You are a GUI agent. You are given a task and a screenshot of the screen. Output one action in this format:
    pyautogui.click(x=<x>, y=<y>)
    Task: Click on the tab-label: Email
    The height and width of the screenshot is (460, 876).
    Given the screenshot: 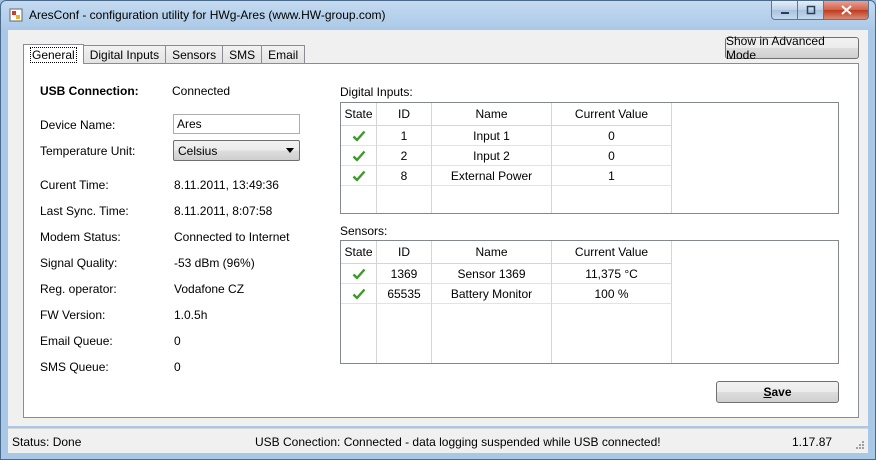 What is the action you would take?
    pyautogui.click(x=283, y=54)
    